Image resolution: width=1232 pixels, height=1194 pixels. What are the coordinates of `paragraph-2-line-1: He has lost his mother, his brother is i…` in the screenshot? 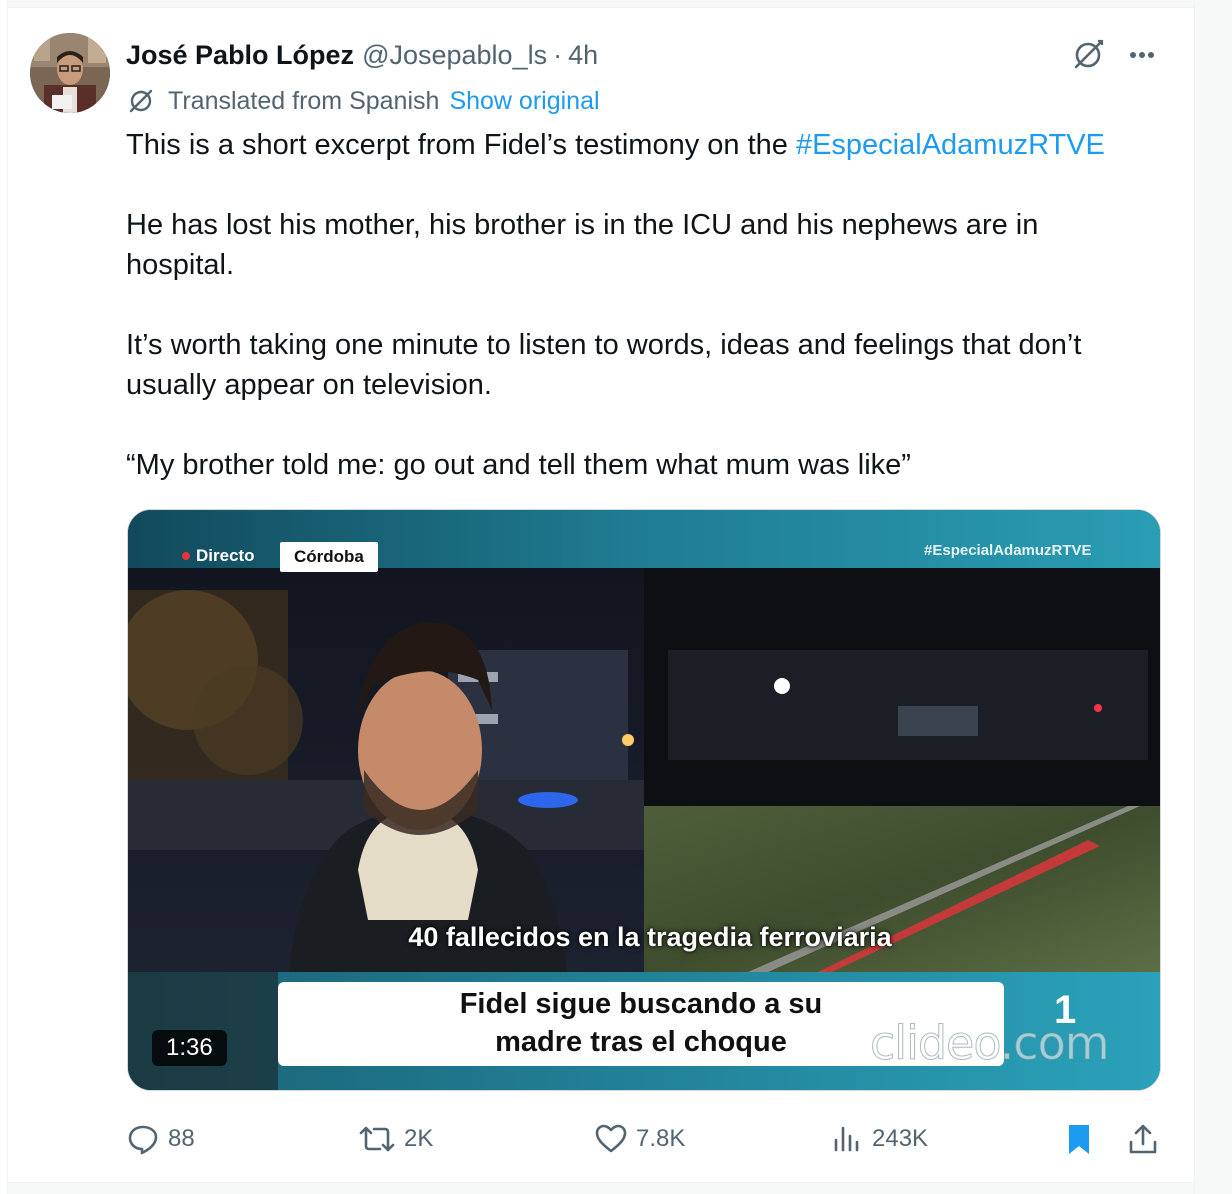 It's located at (582, 225).